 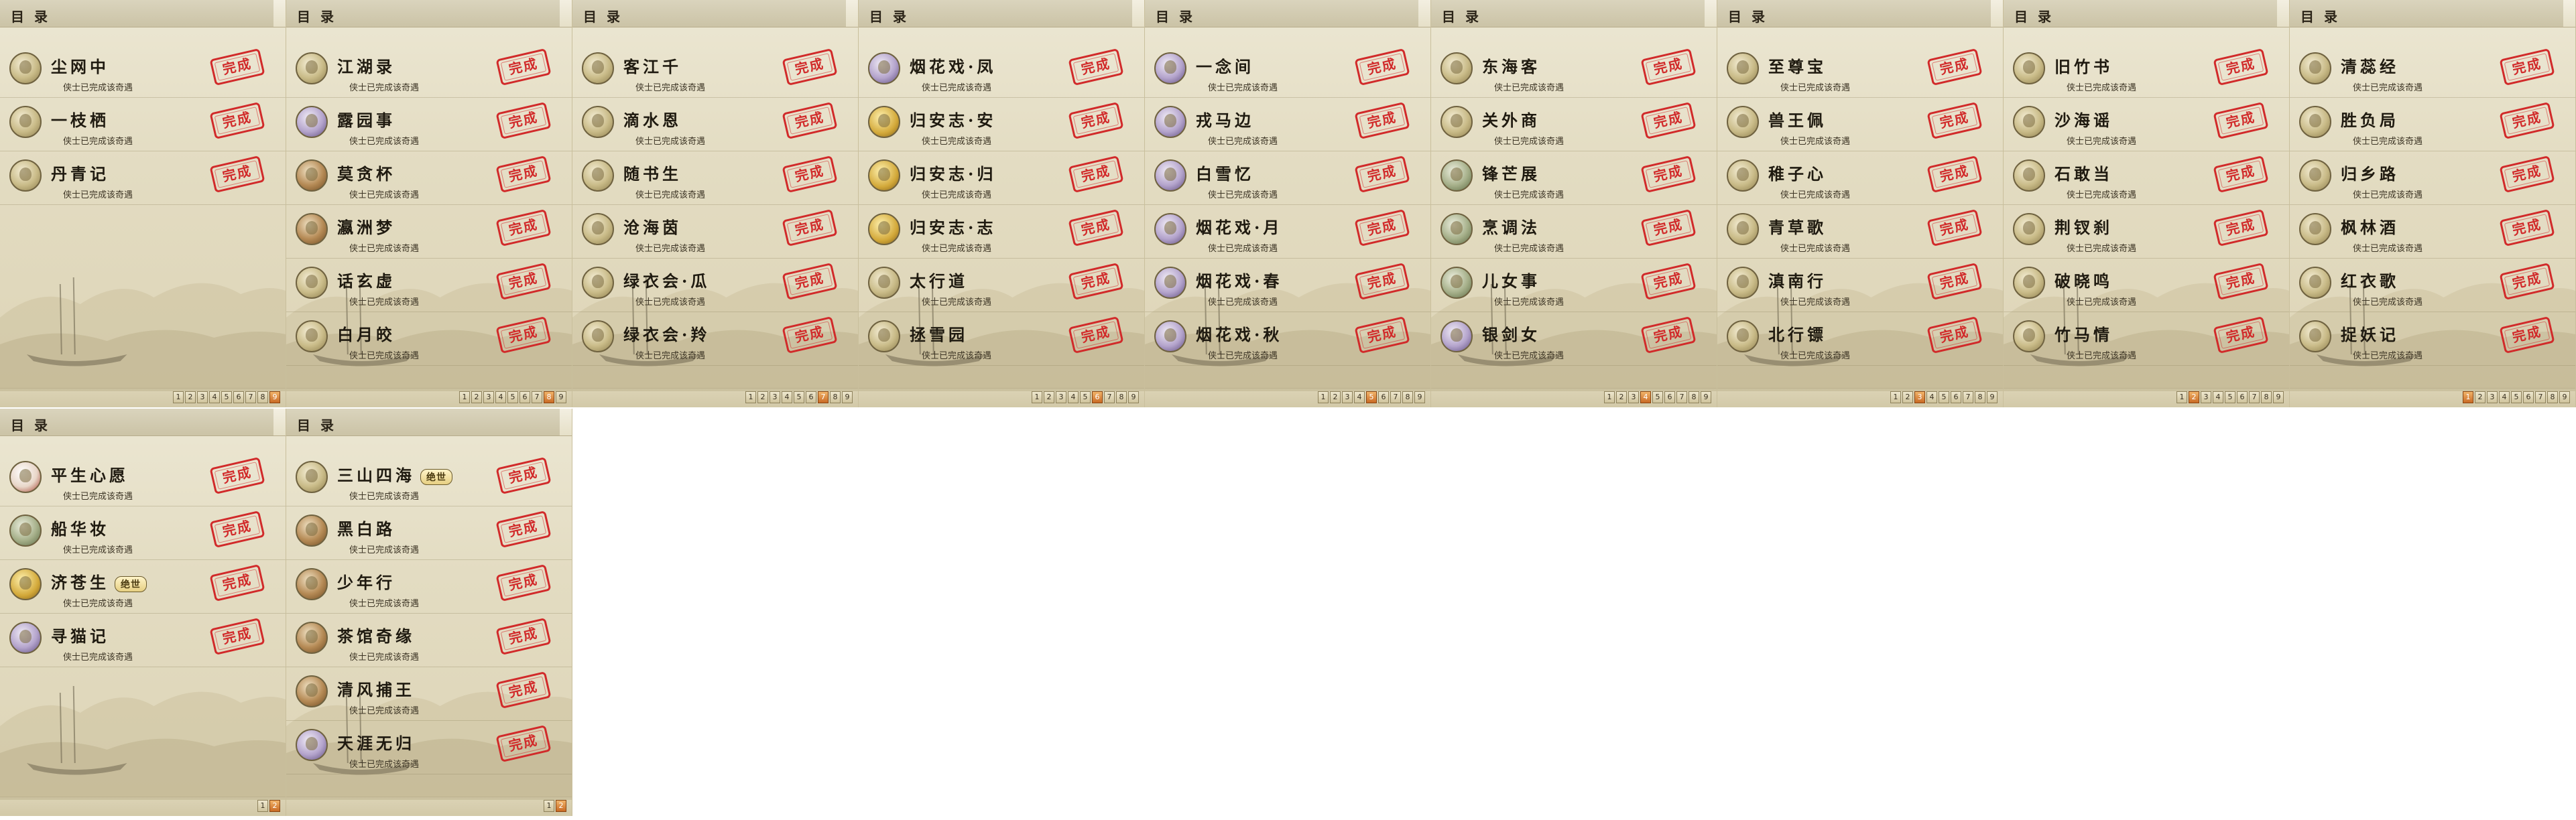 I want to click on adventure-row: 锋芒展 侠士已完成该奇遇 完成, so click(x=1574, y=178).